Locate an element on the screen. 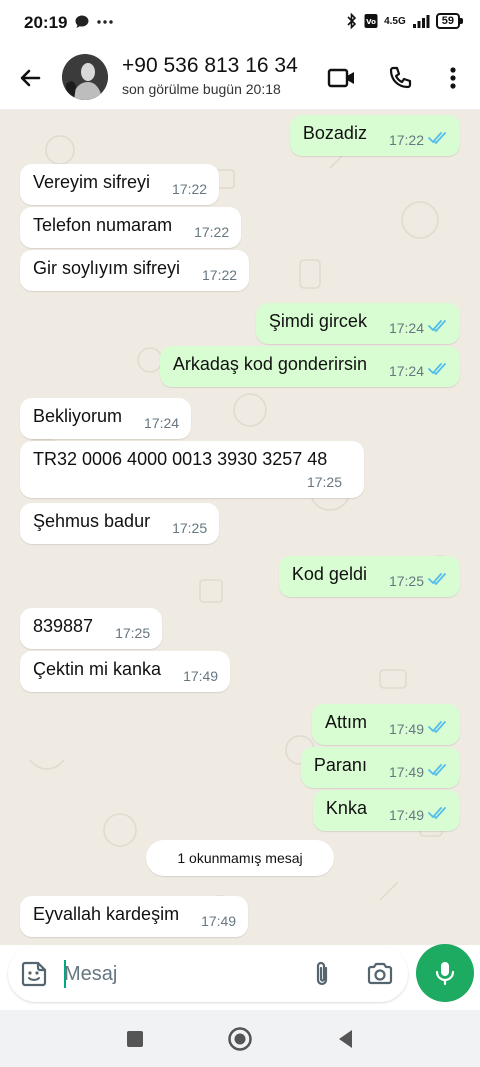 This screenshot has width=480, height=1067. message-composer is located at coordinates (208, 974).